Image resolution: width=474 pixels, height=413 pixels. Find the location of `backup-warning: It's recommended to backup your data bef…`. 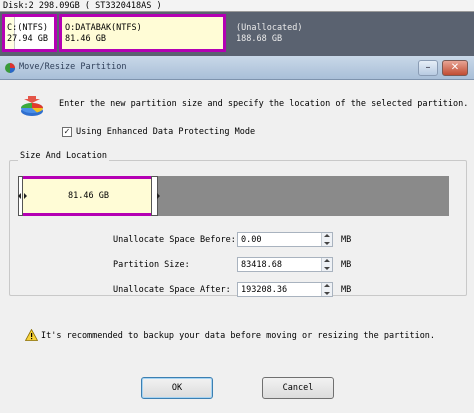

backup-warning: It's recommended to backup your data bef… is located at coordinates (238, 336).